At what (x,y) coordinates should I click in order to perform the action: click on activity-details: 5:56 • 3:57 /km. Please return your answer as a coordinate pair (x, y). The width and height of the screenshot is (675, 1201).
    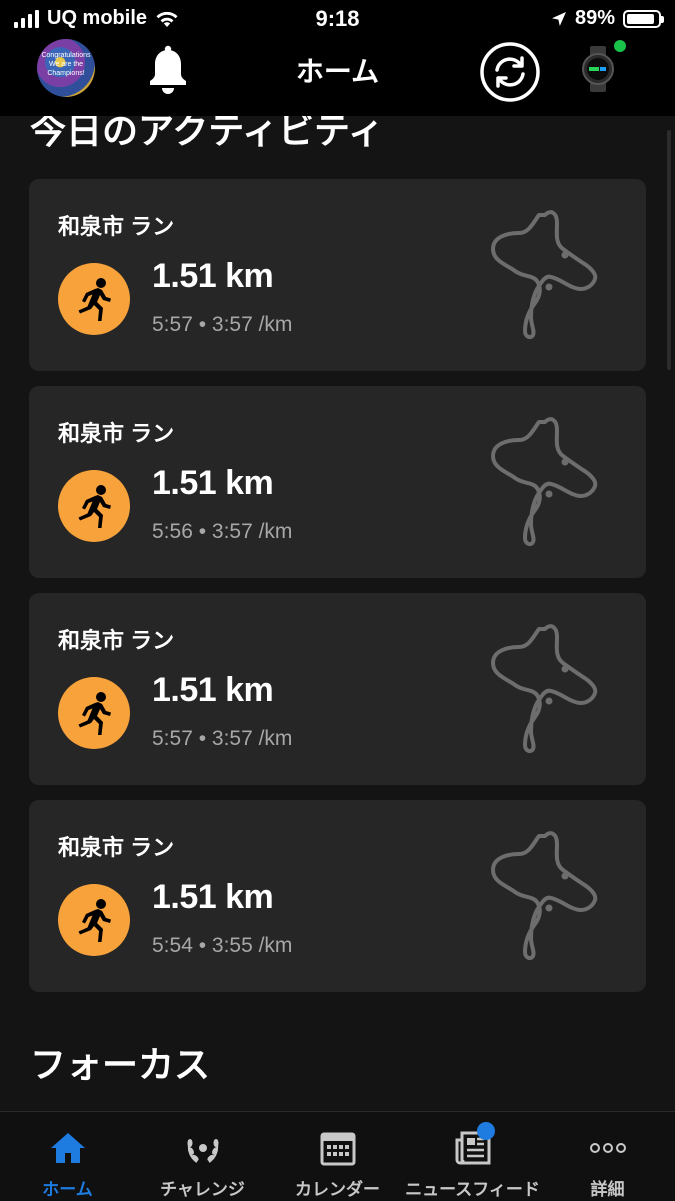
    Looking at the image, I should click on (222, 531).